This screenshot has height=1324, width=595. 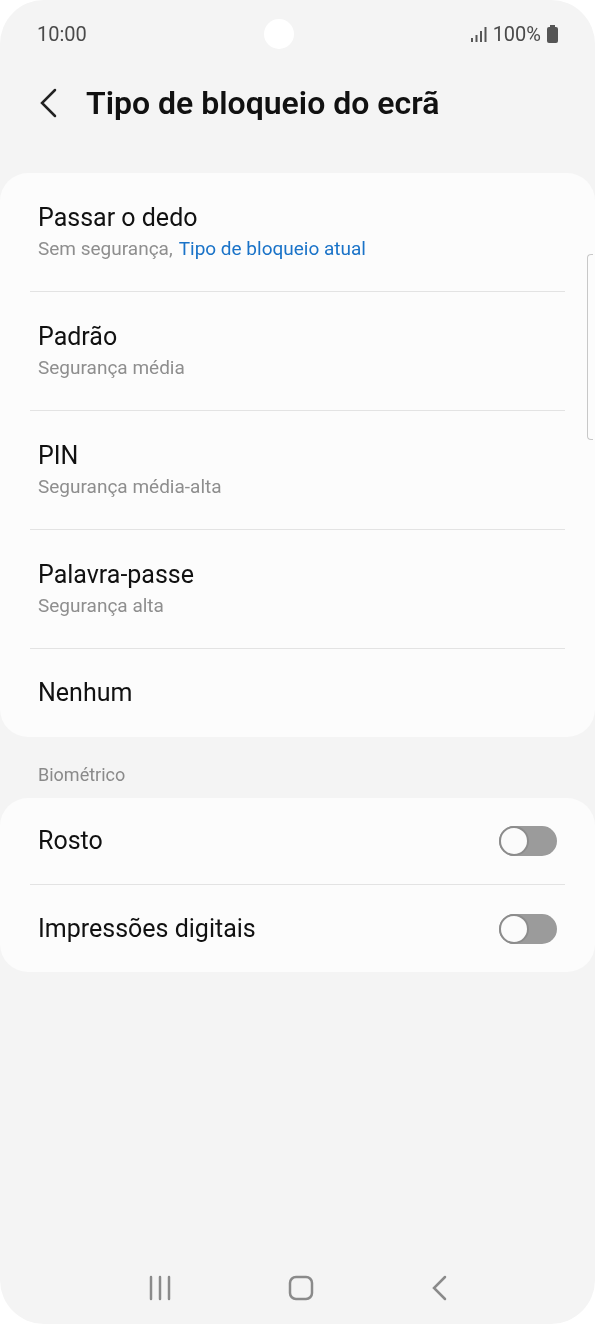 What do you see at coordinates (62, 34) in the screenshot?
I see `status-time: 10:00` at bounding box center [62, 34].